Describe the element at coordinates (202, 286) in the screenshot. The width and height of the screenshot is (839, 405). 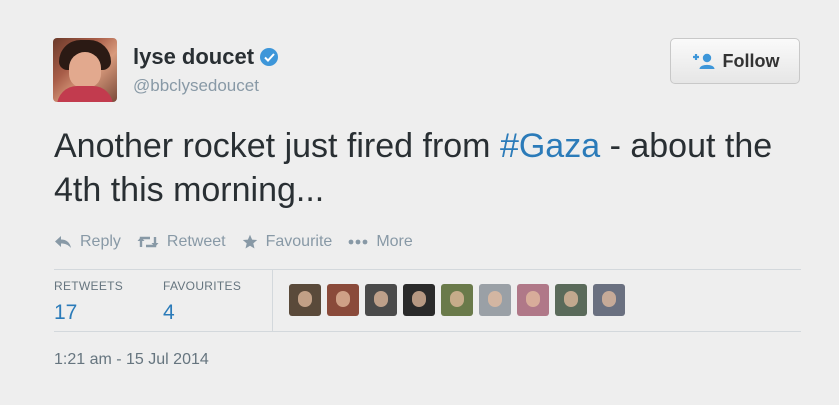
I see `favourites-label: FAVOURITES` at that location.